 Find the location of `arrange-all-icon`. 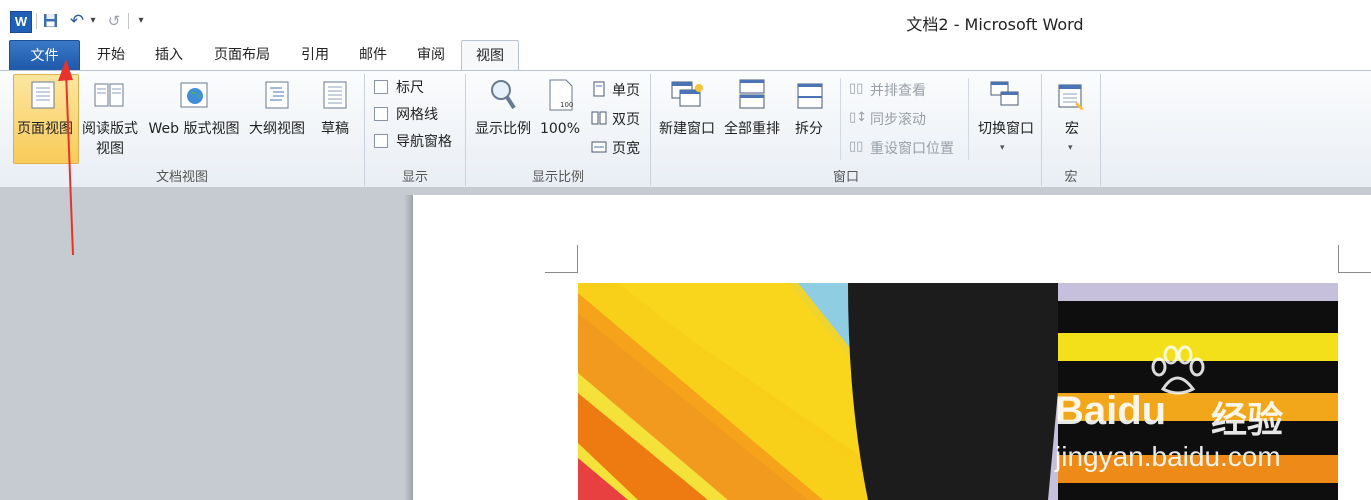

arrange-all-icon is located at coordinates (752, 96).